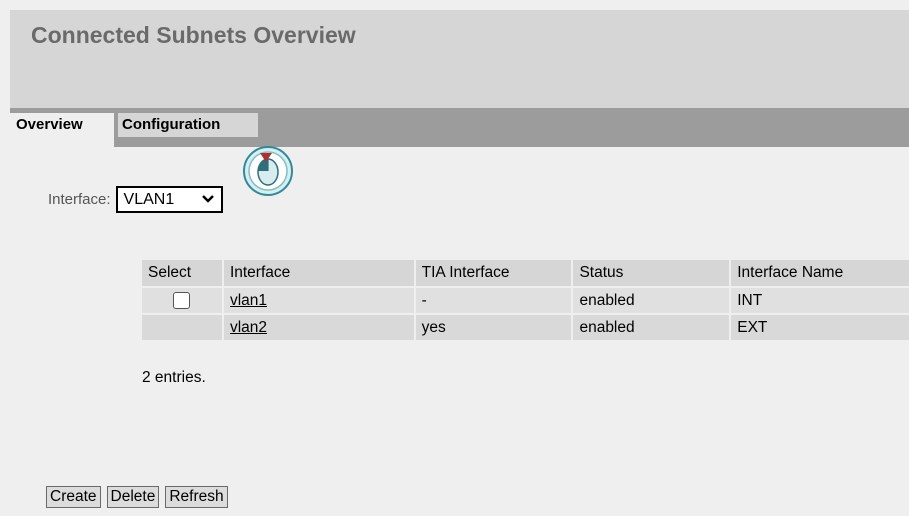 Image resolution: width=909 pixels, height=516 pixels. I want to click on delete-button: Delete, so click(133, 497).